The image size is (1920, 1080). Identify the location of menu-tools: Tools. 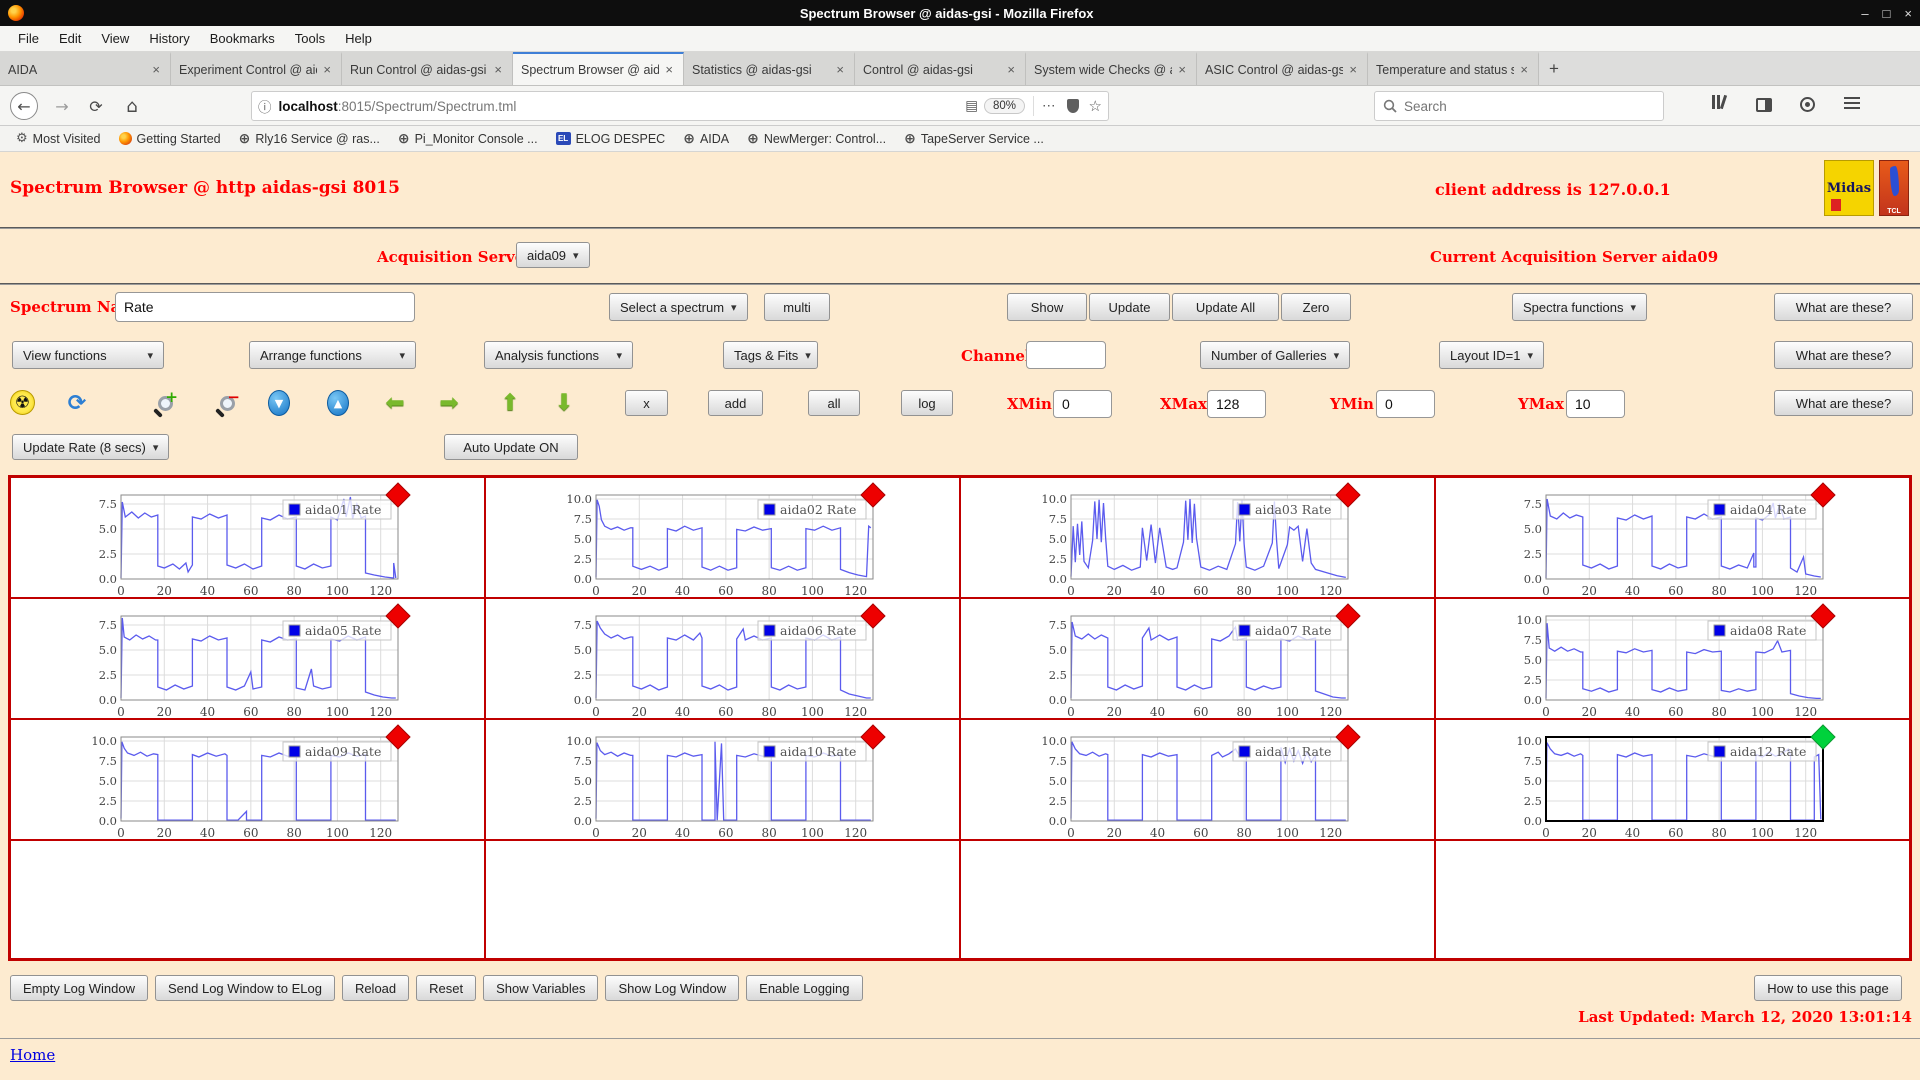
(310, 38).